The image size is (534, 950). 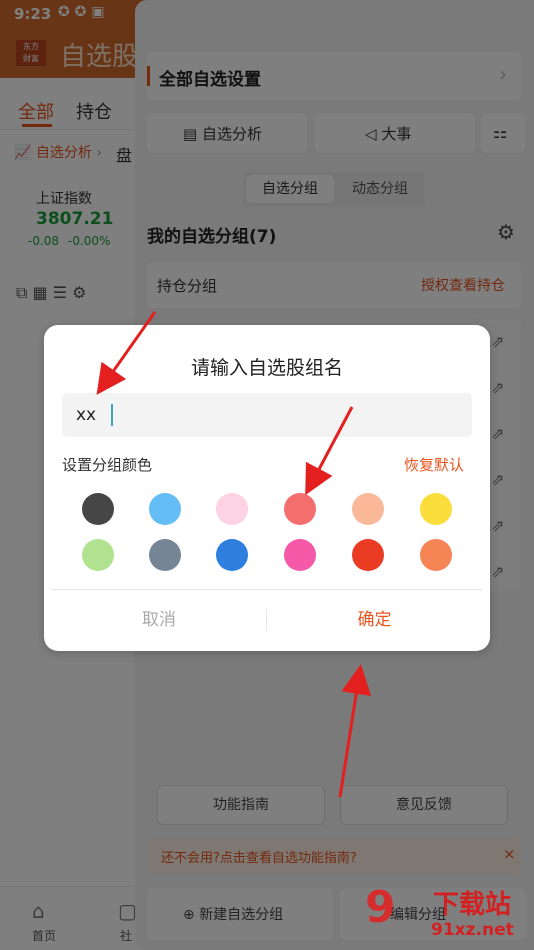 What do you see at coordinates (380, 907) in the screenshot?
I see `watermark-logo: 9` at bounding box center [380, 907].